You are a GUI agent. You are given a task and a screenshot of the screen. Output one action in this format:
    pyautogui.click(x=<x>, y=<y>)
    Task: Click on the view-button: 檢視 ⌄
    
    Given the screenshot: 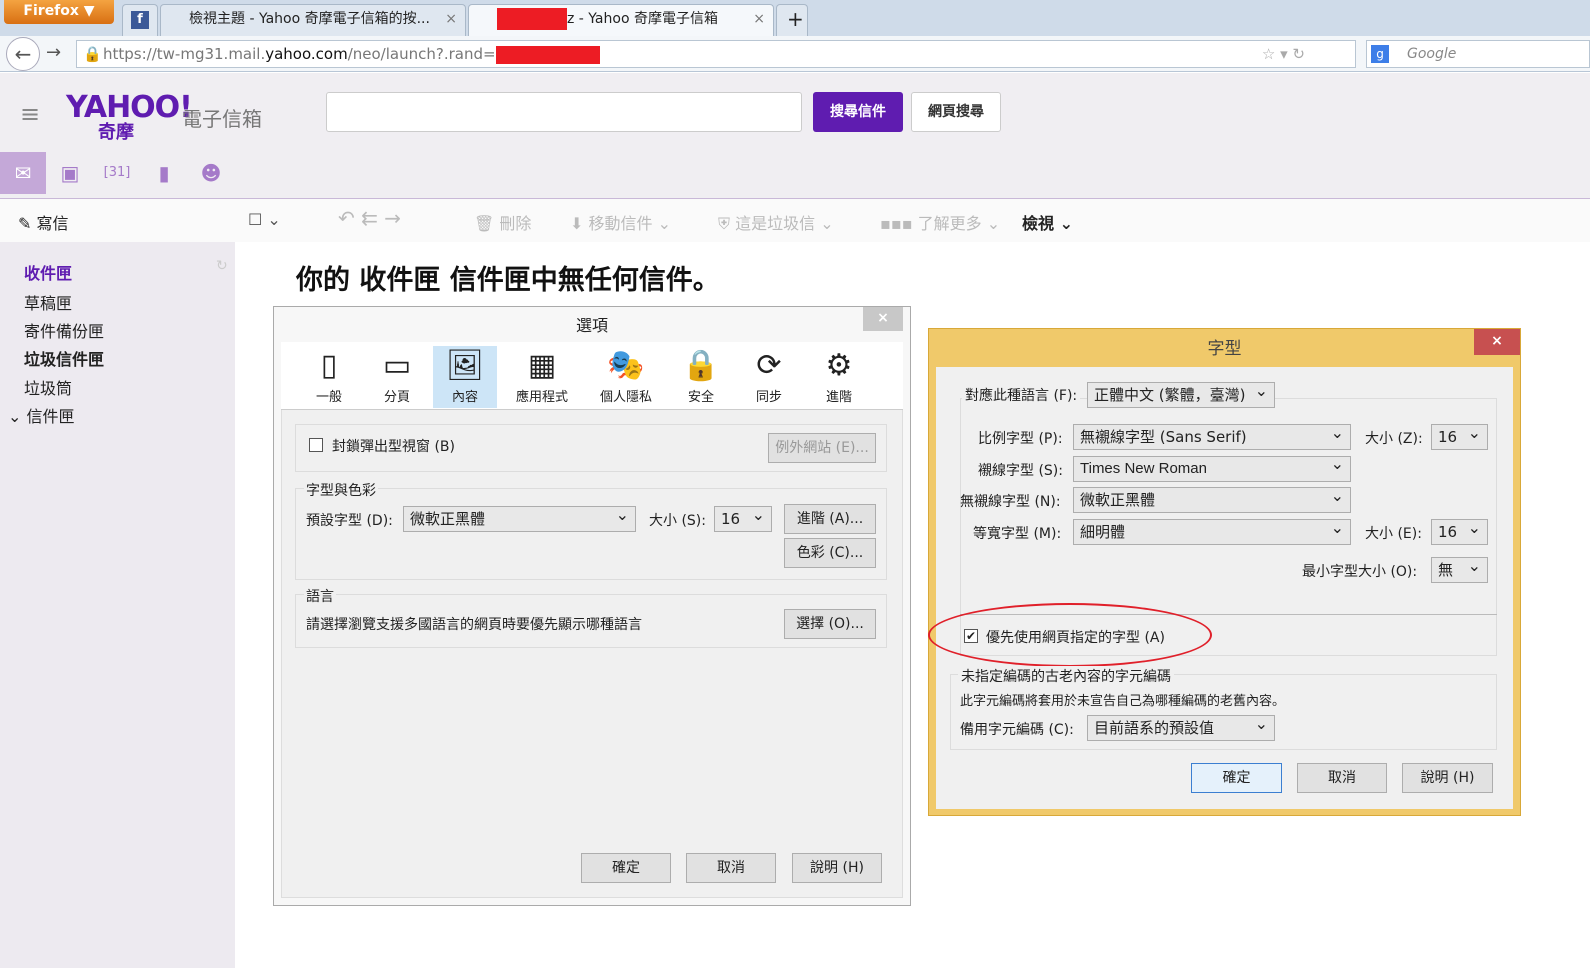 What is the action you would take?
    pyautogui.click(x=1047, y=222)
    